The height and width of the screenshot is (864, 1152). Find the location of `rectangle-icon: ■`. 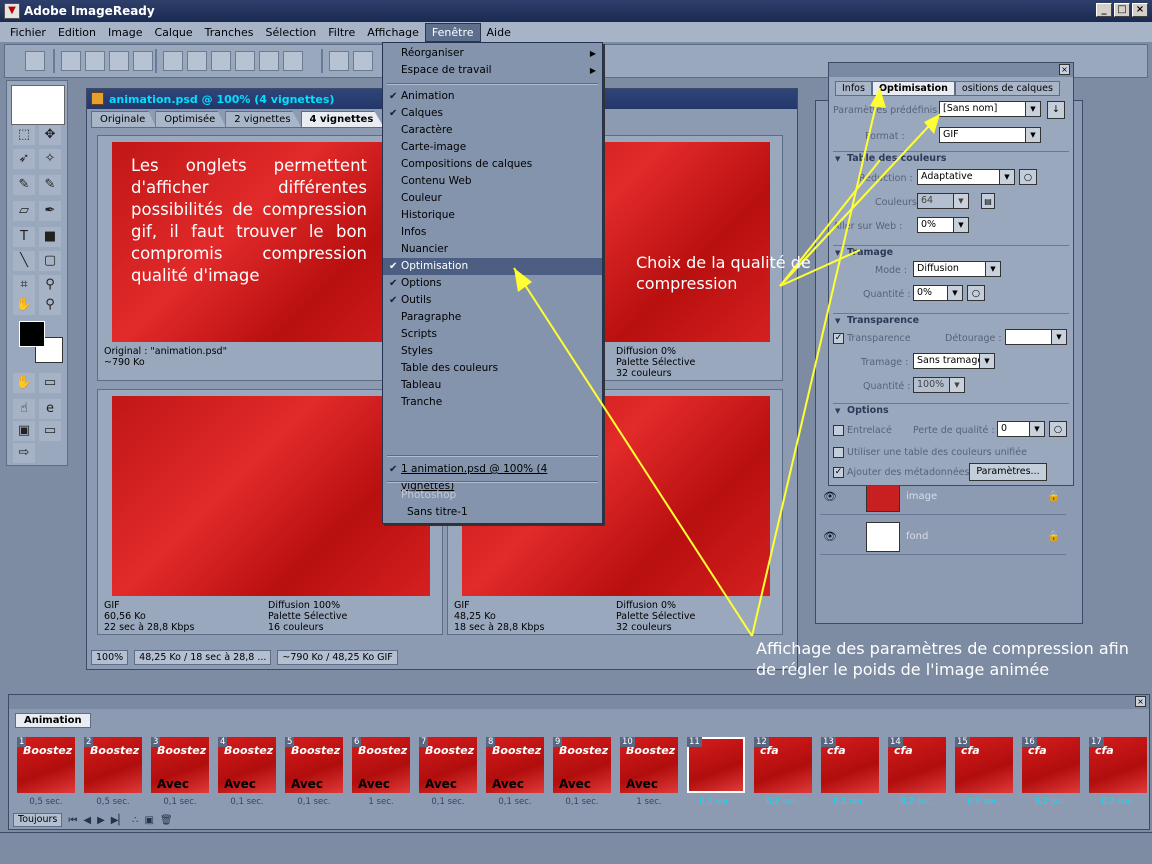

rectangle-icon: ■ is located at coordinates (50, 237).